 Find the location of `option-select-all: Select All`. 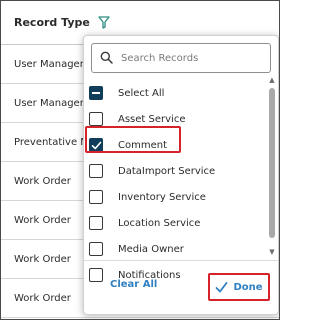

option-select-all: Select All is located at coordinates (176, 93).